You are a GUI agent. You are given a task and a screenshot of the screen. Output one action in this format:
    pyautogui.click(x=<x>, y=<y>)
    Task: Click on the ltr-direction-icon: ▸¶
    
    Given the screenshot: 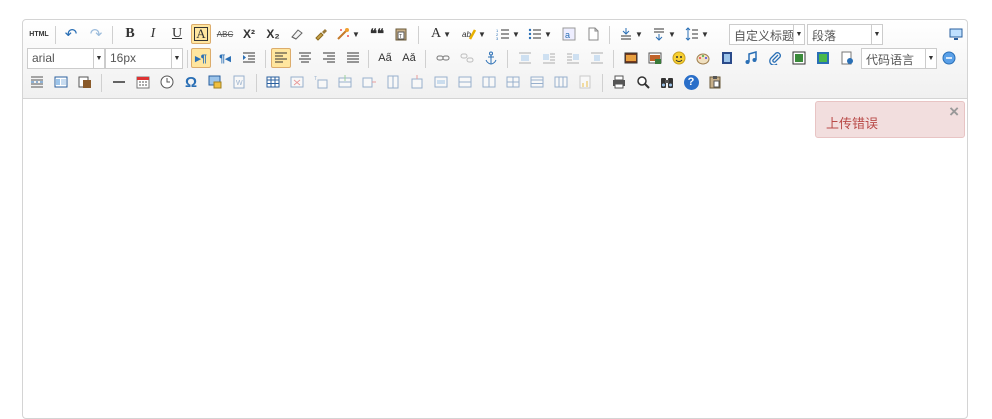 What is the action you would take?
    pyautogui.click(x=201, y=58)
    